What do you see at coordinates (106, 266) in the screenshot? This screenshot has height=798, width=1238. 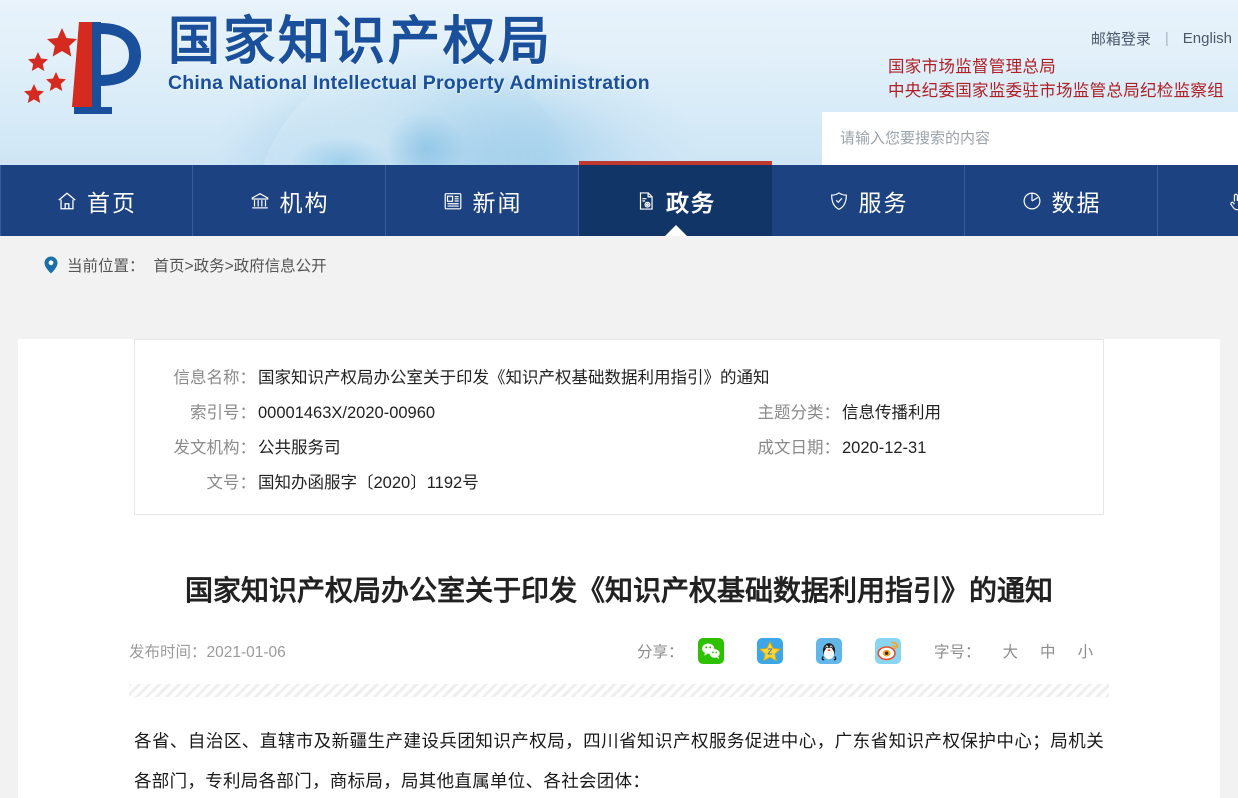 I see `breadcrumb-prefix: 当前位置：` at bounding box center [106, 266].